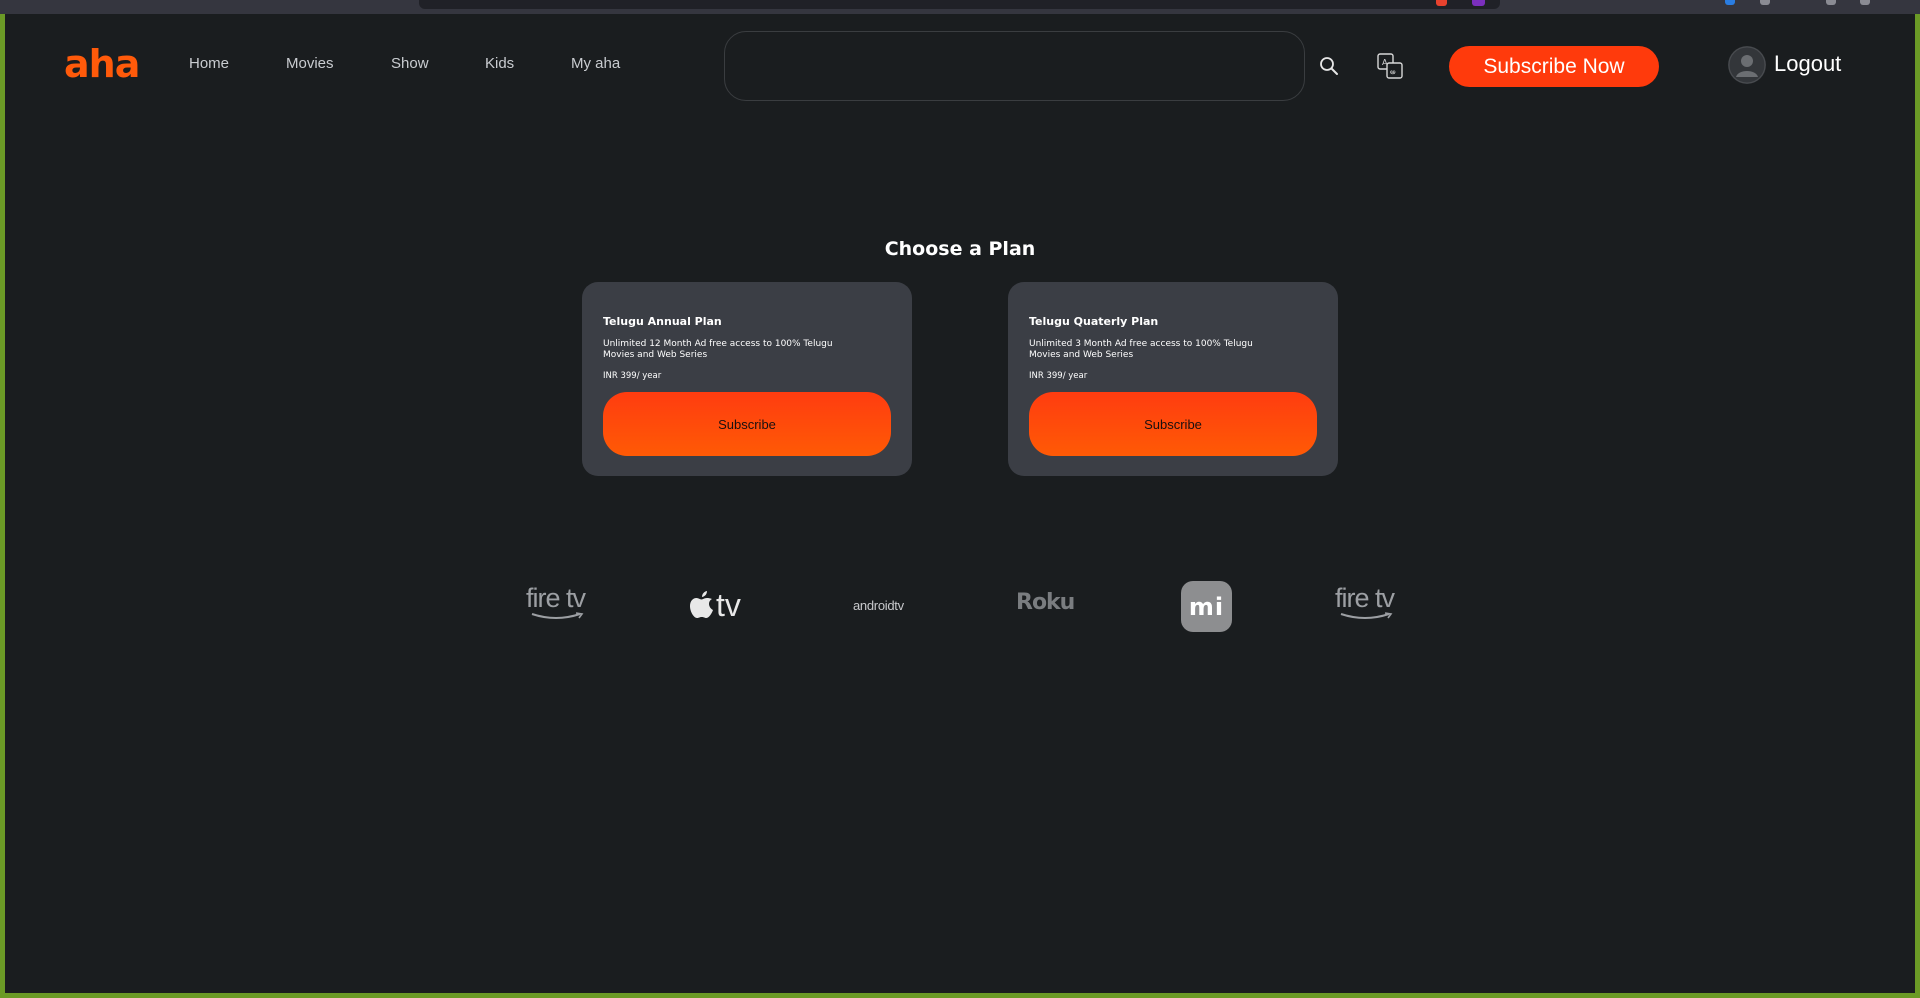  I want to click on browser-toolbar-strip, so click(960, 7).